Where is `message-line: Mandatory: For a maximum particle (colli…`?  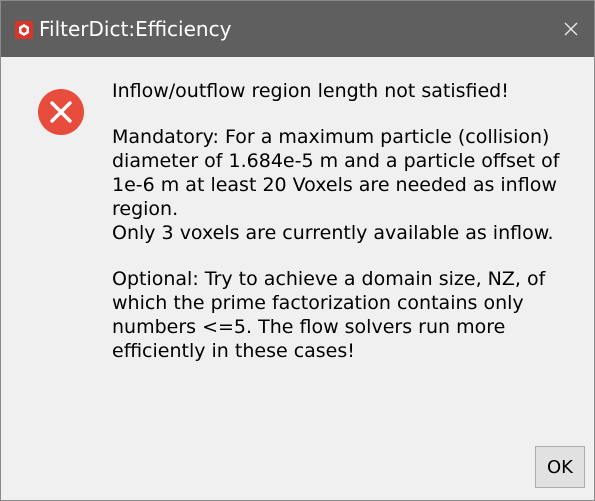 message-line: Mandatory: For a maximum particle (colli… is located at coordinates (331, 137).